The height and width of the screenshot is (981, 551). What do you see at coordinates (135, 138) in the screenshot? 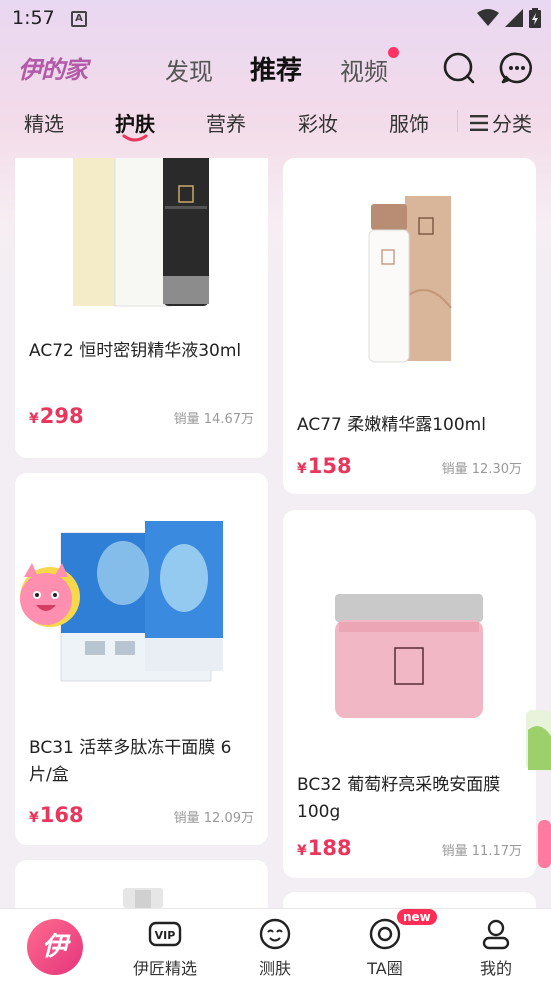
I see `active-tab-underline` at bounding box center [135, 138].